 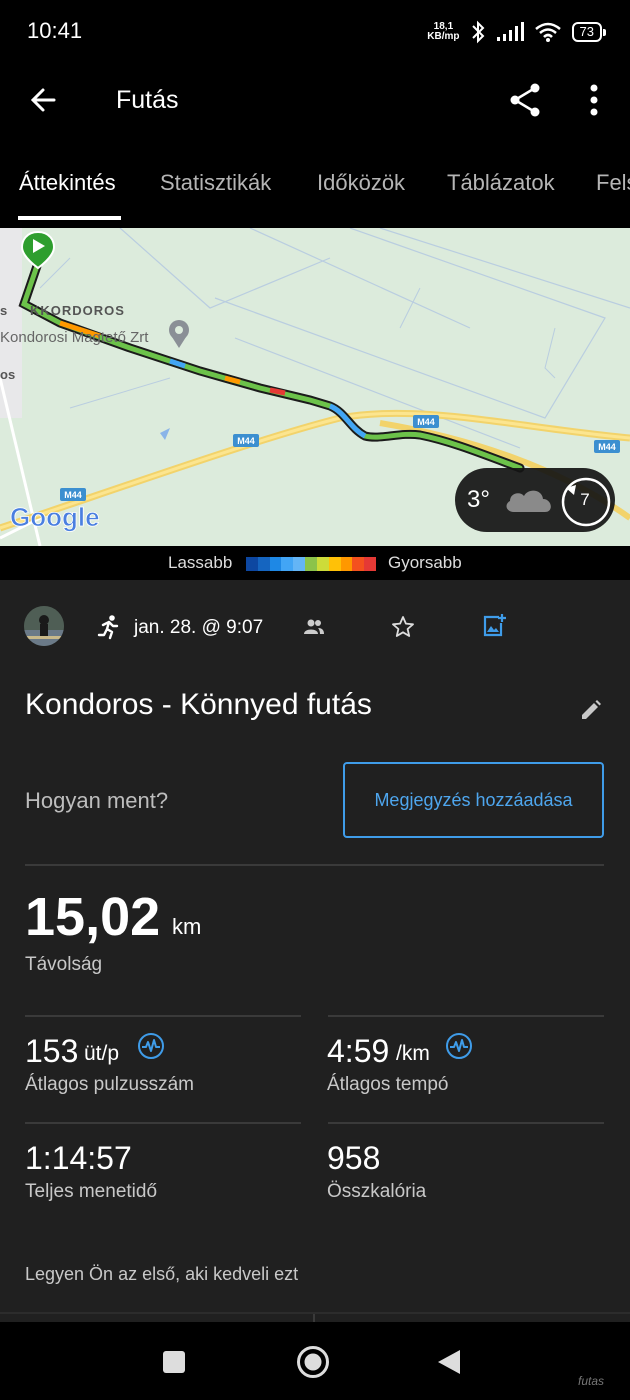 What do you see at coordinates (315, 101) in the screenshot?
I see `app-bar: Futás` at bounding box center [315, 101].